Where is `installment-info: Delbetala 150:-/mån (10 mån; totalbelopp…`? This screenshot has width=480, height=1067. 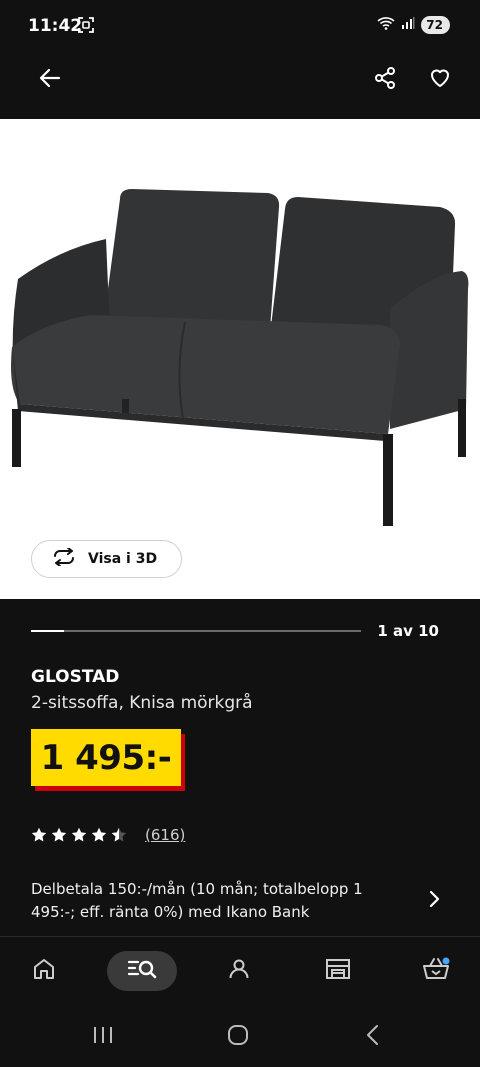
installment-info: Delbetala 150:-/mån (10 mån; totalbelopp… is located at coordinates (211, 901).